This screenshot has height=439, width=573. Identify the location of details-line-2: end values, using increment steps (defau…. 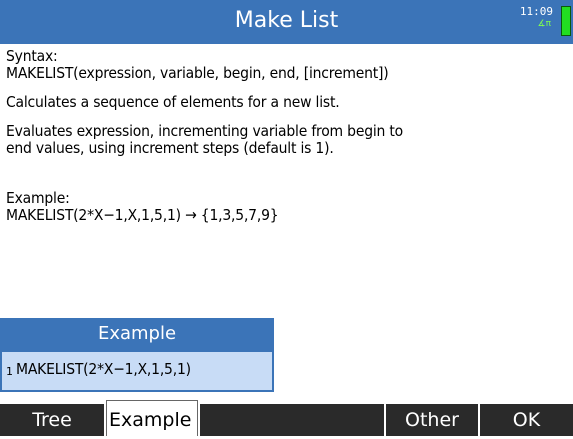
(170, 148).